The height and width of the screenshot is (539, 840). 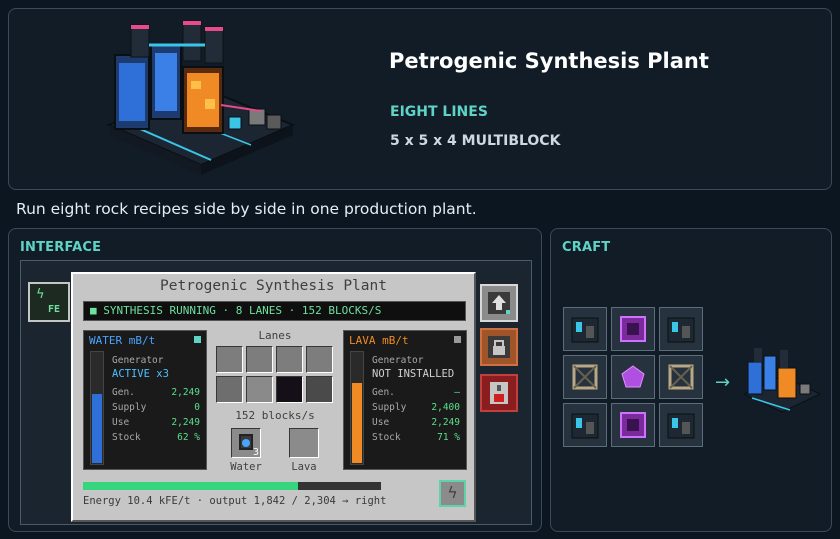 I want to click on water-row-label: Stock, so click(x=126, y=437).